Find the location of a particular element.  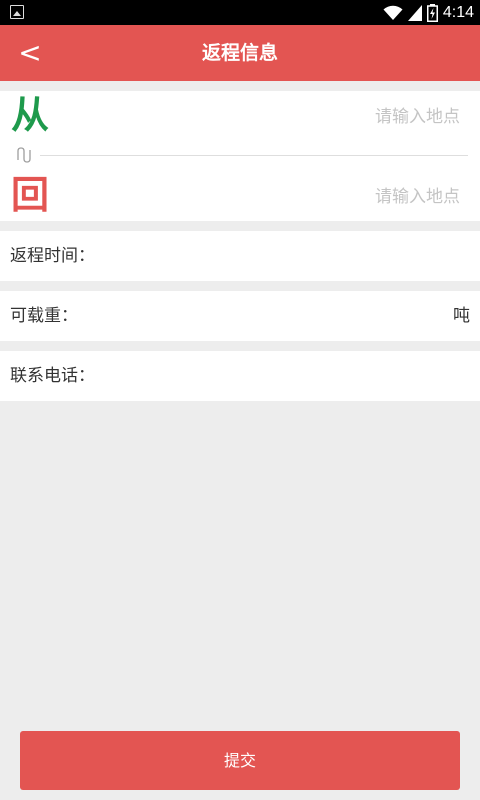

capacity-unit: 吨 is located at coordinates (461, 316).